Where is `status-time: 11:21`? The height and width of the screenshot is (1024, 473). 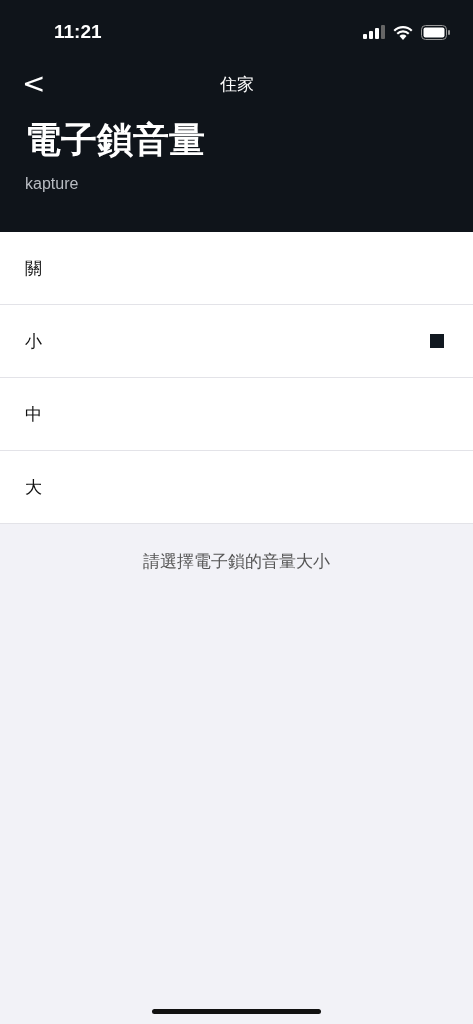
status-time: 11:21 is located at coordinates (78, 32).